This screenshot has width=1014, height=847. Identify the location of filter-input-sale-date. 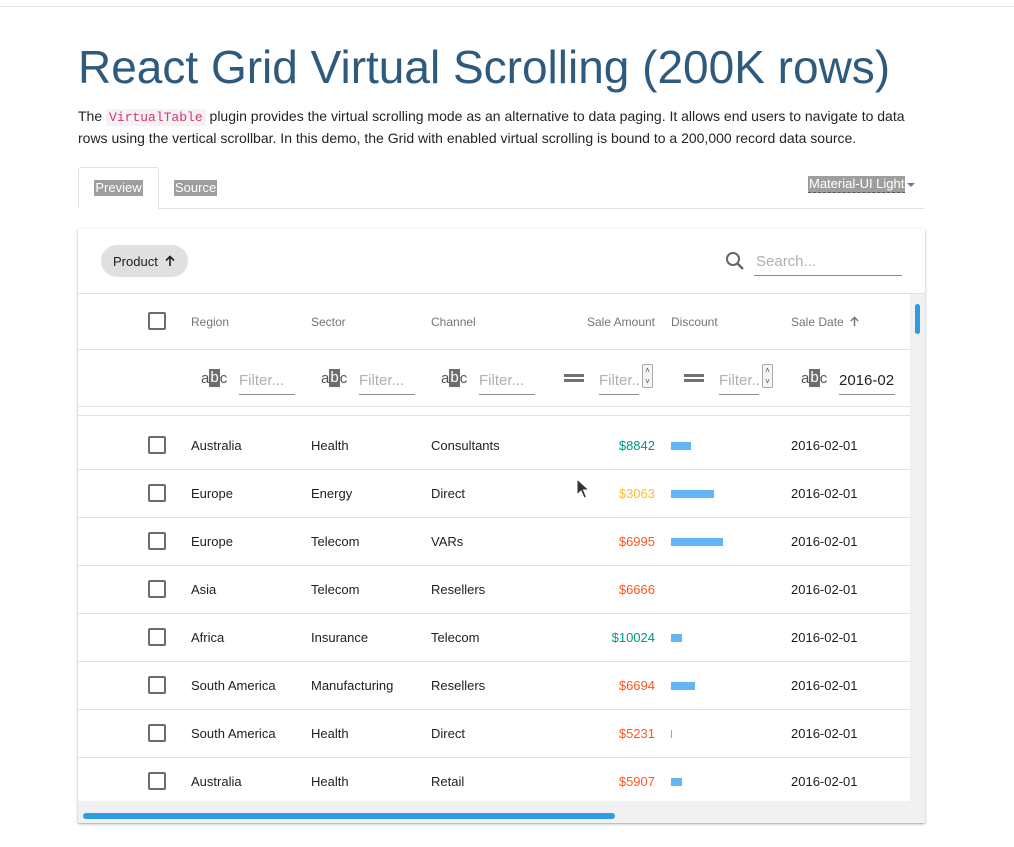
(867, 380).